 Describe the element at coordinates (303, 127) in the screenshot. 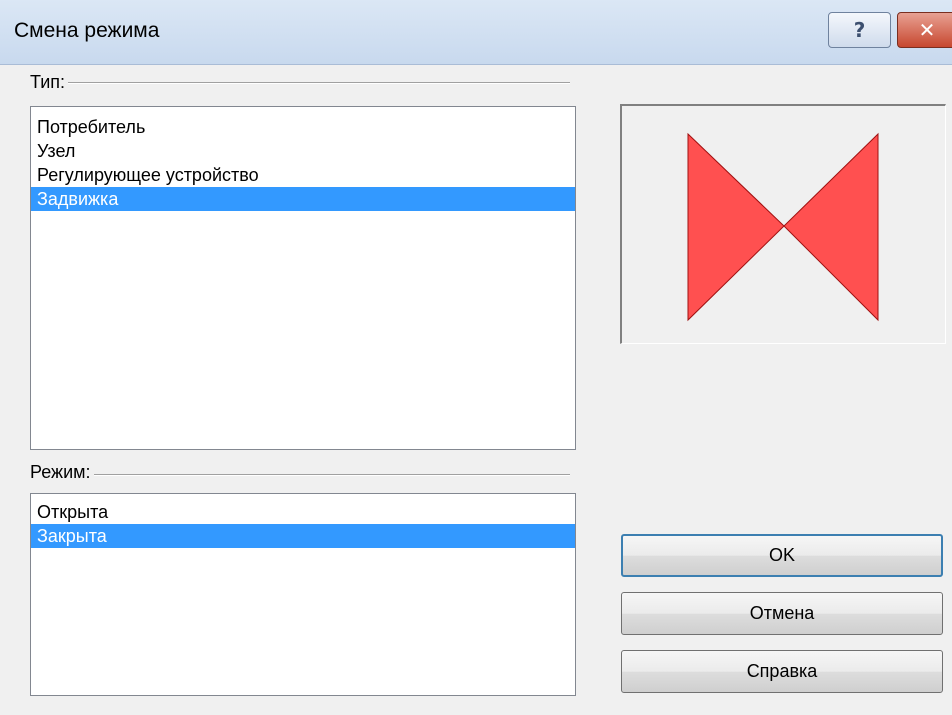

I see `list-item: Потребитель` at that location.